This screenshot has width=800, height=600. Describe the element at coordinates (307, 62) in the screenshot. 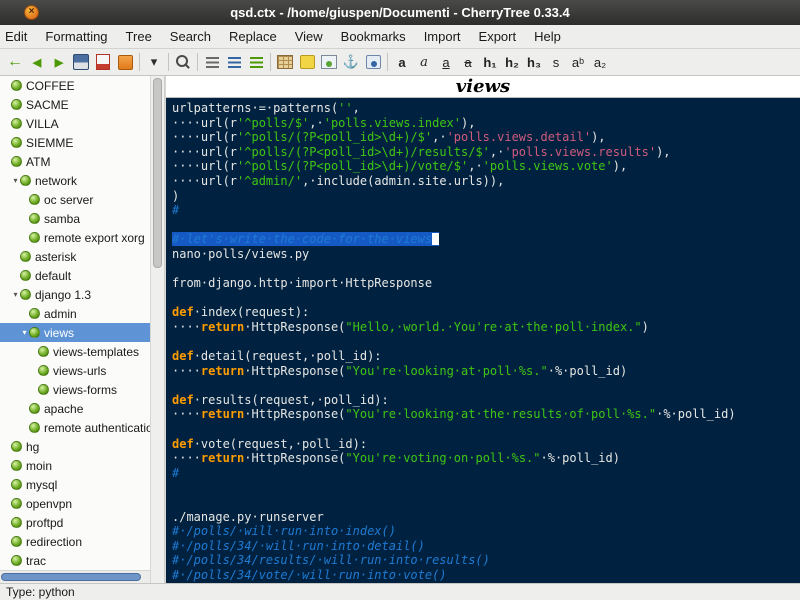

I see `insert-codebox-icon` at that location.